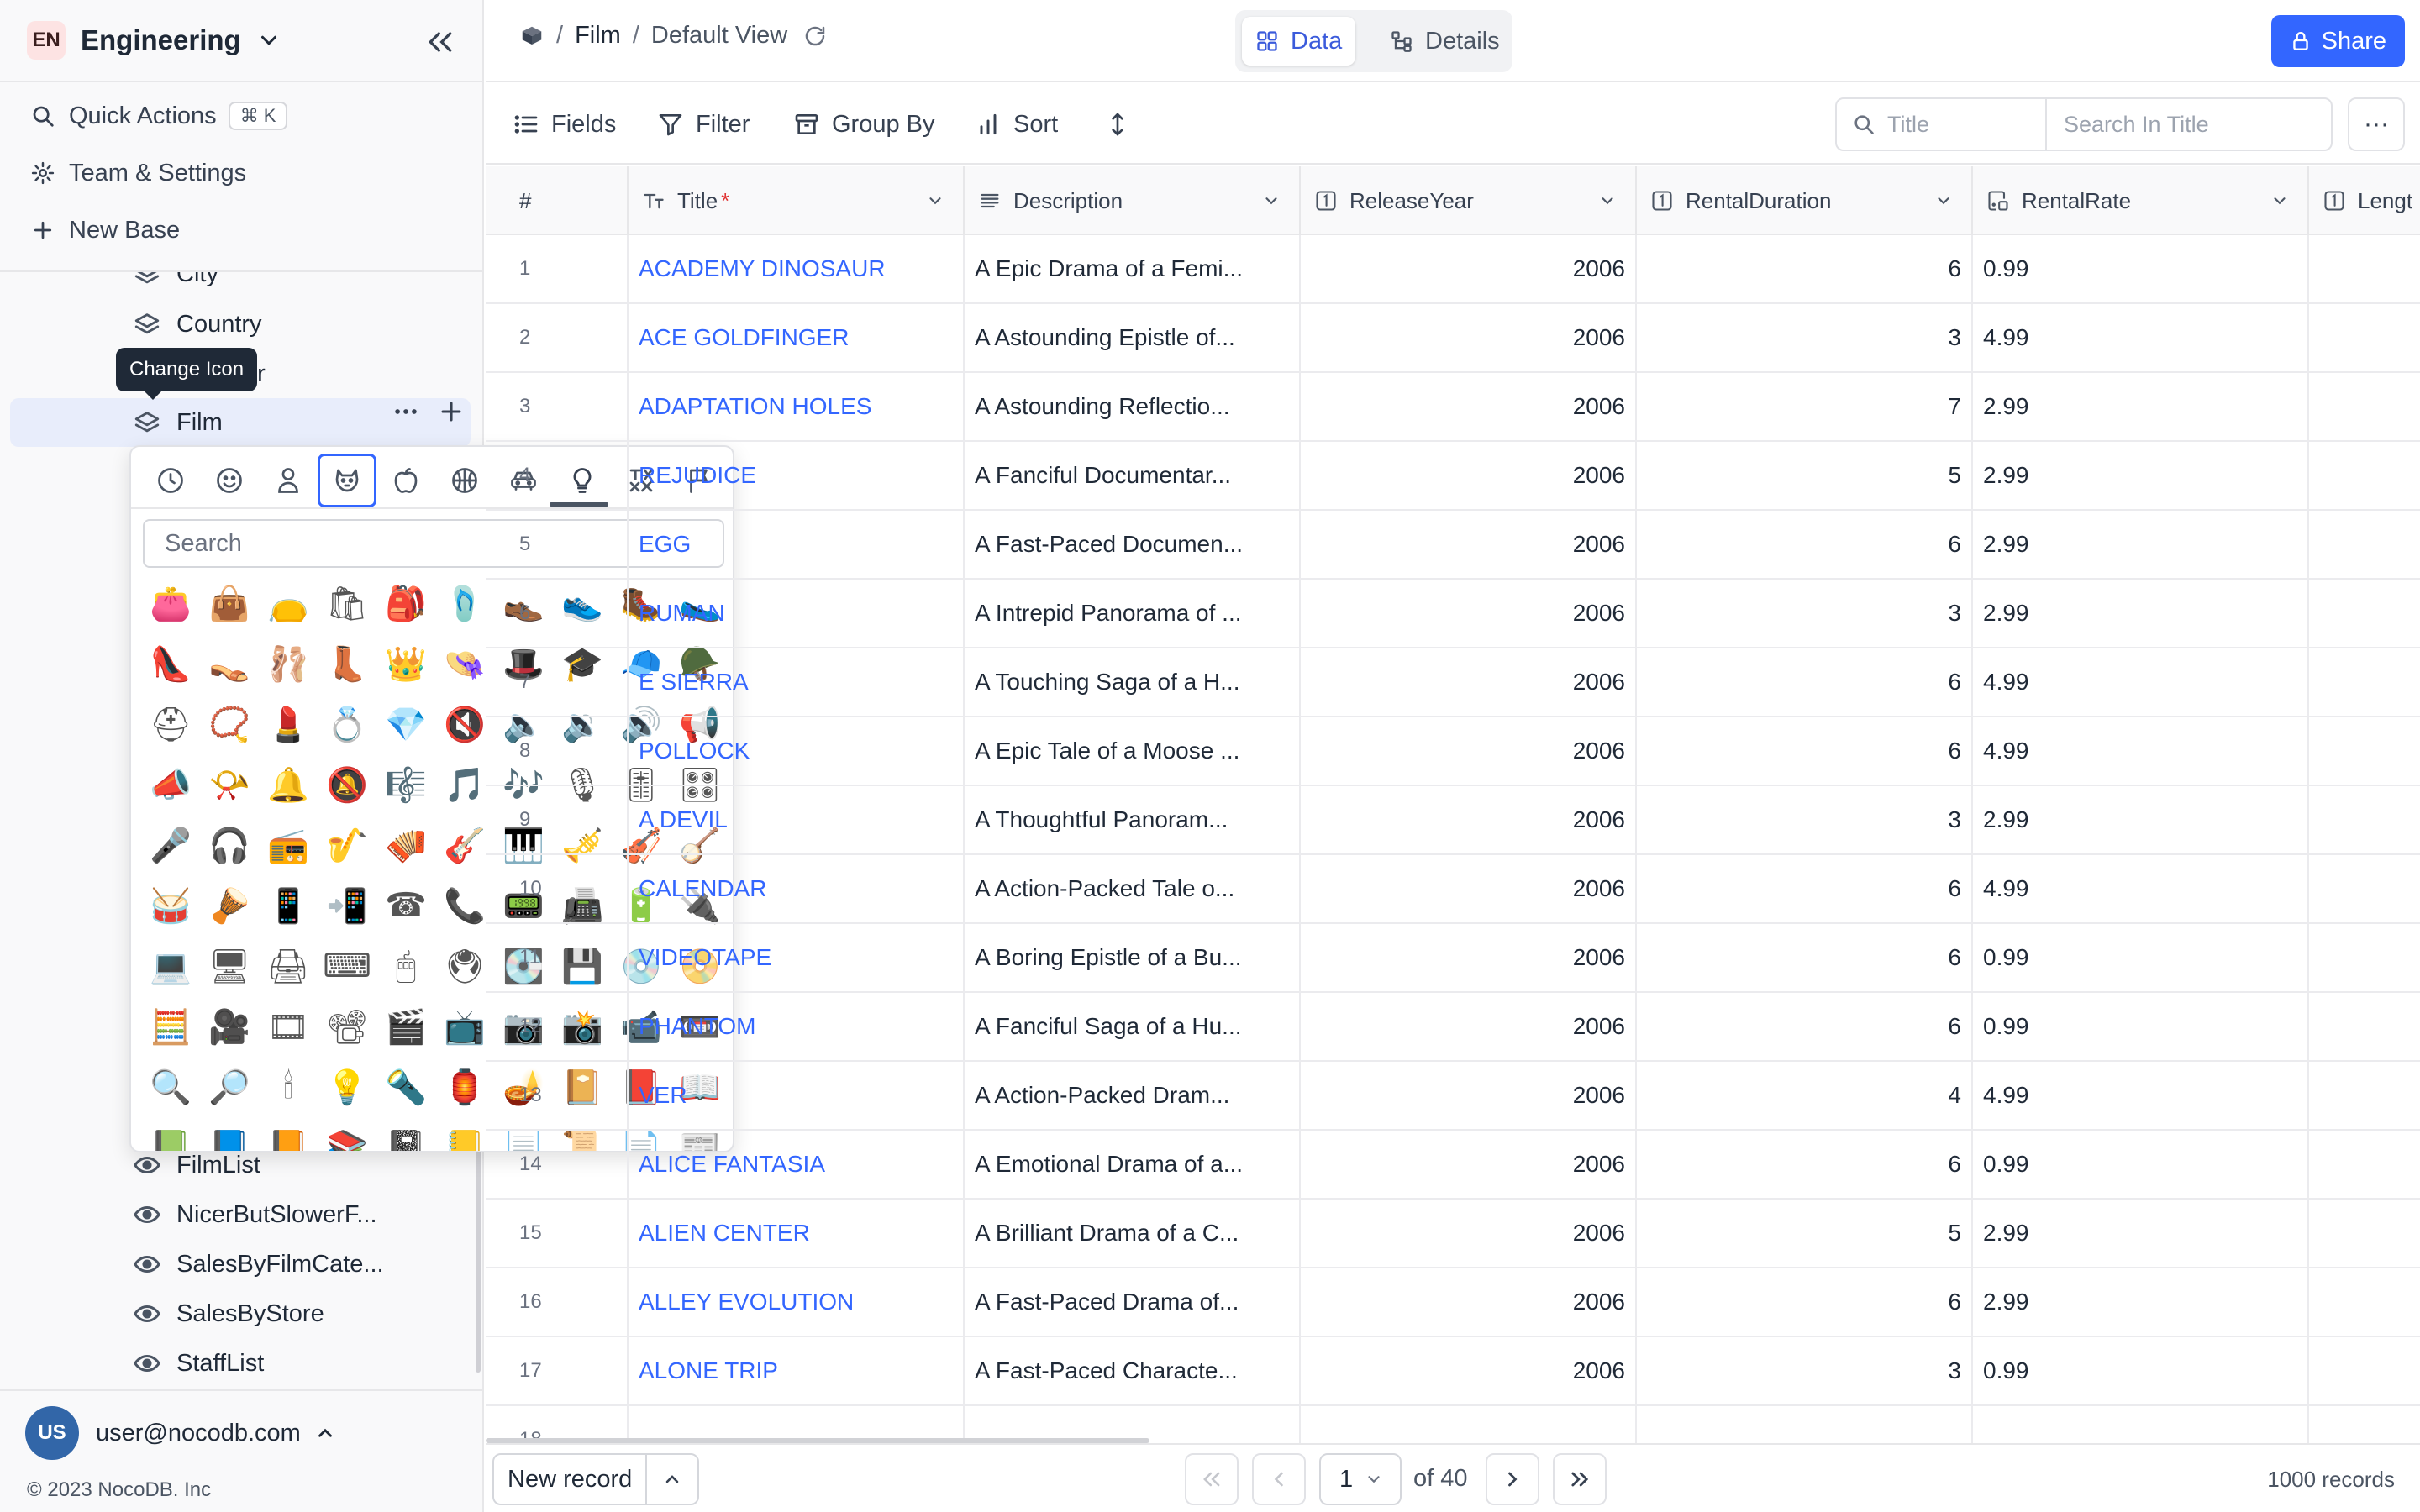 Image resolution: width=2420 pixels, height=1512 pixels. I want to click on cell-title: ACE GOLDFINGER, so click(797, 337).